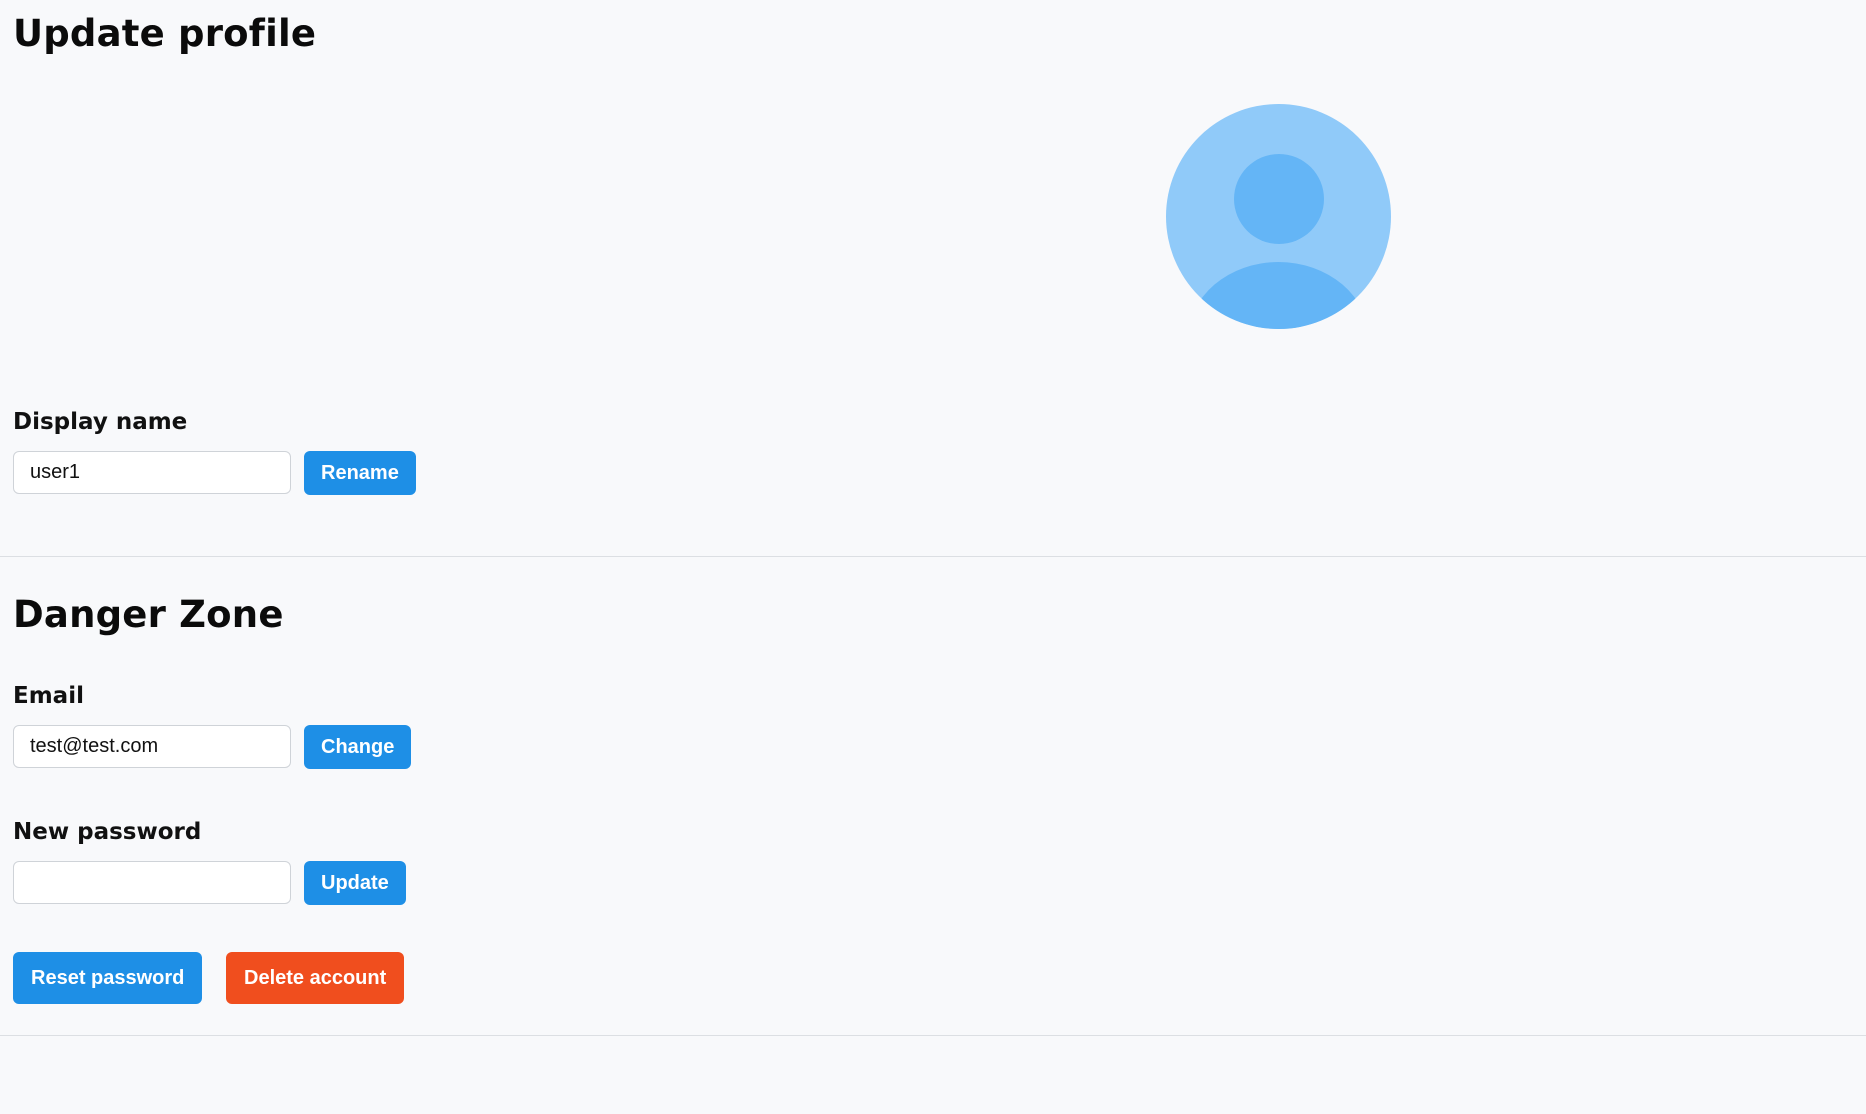 This screenshot has width=1866, height=1114. What do you see at coordinates (48, 696) in the screenshot?
I see `email-label: Email` at bounding box center [48, 696].